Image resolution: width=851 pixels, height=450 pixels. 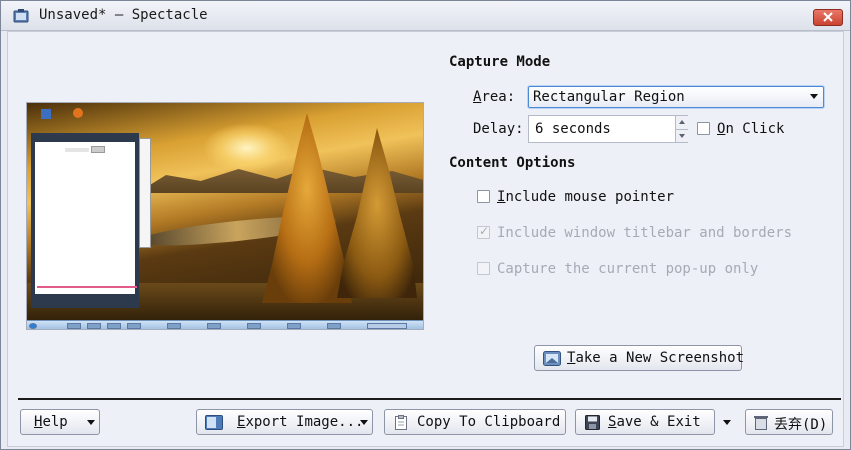 What do you see at coordinates (489, 422) in the screenshot?
I see `copy-to-clipboard-label: Copy To Clipboard` at bounding box center [489, 422].